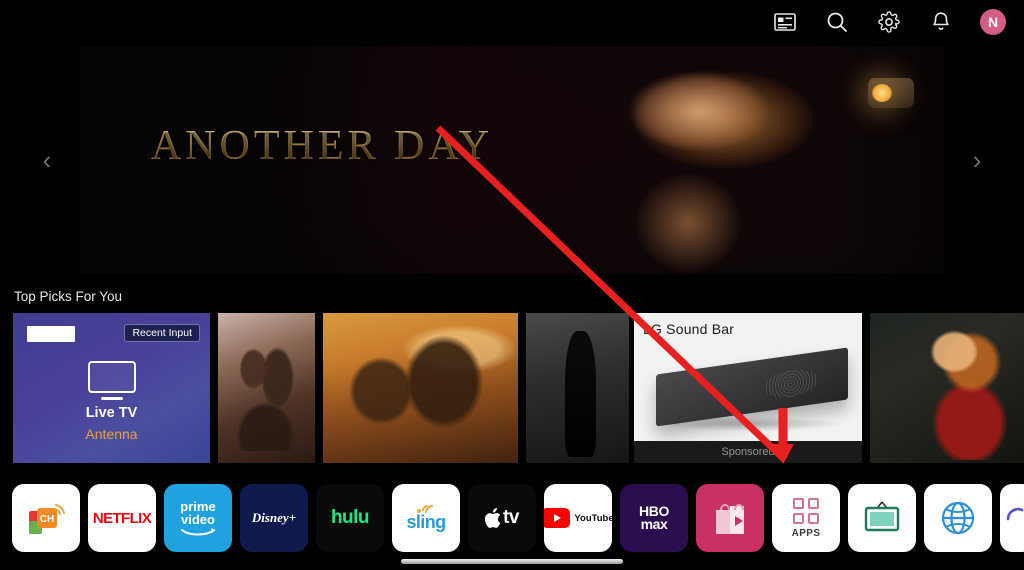 The width and height of the screenshot is (1024, 570). Describe the element at coordinates (752, 424) in the screenshot. I see `soundbar-shadow` at that location.